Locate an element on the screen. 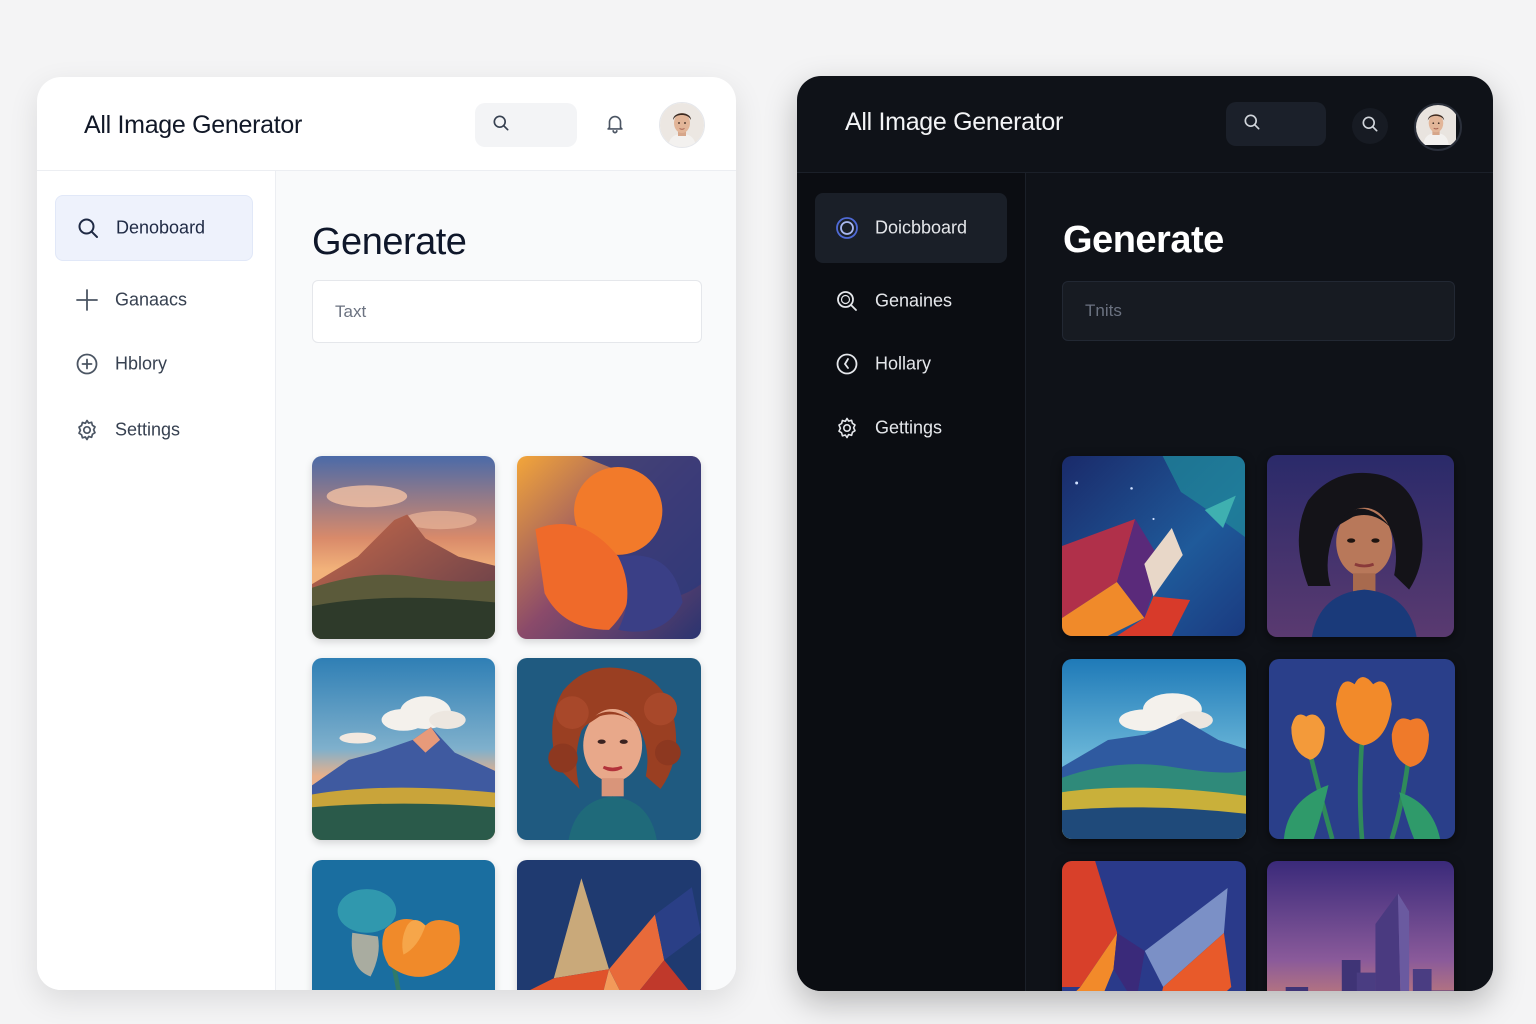 This screenshot has width=1536, height=1024. sidebar-item-label: Settings is located at coordinates (148, 429).